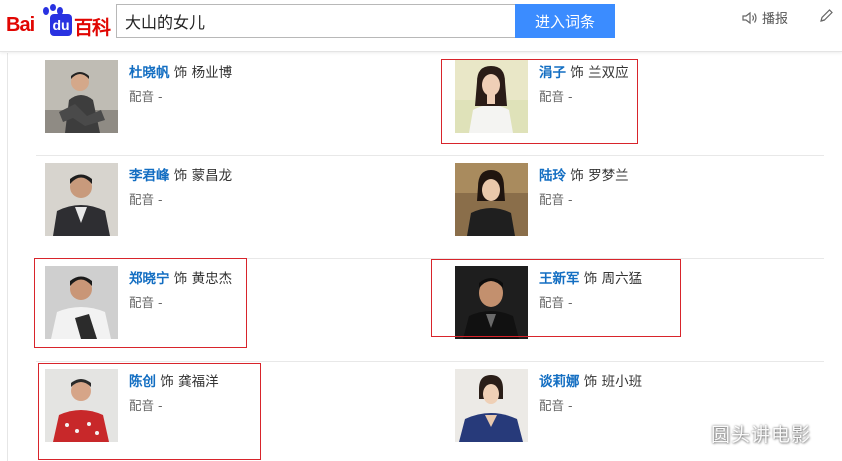 The height and width of the screenshot is (461, 842). Describe the element at coordinates (608, 73) in the screenshot. I see `role-name: 兰双应` at that location.